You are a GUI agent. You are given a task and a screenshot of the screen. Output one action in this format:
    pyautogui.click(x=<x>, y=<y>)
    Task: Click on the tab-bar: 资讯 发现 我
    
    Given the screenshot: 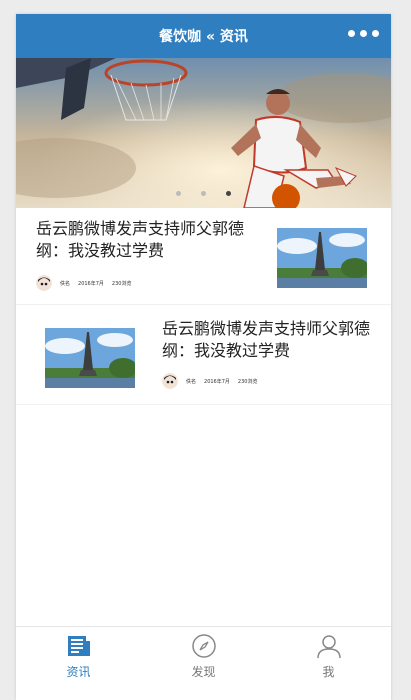 What is the action you would take?
    pyautogui.click(x=203, y=663)
    